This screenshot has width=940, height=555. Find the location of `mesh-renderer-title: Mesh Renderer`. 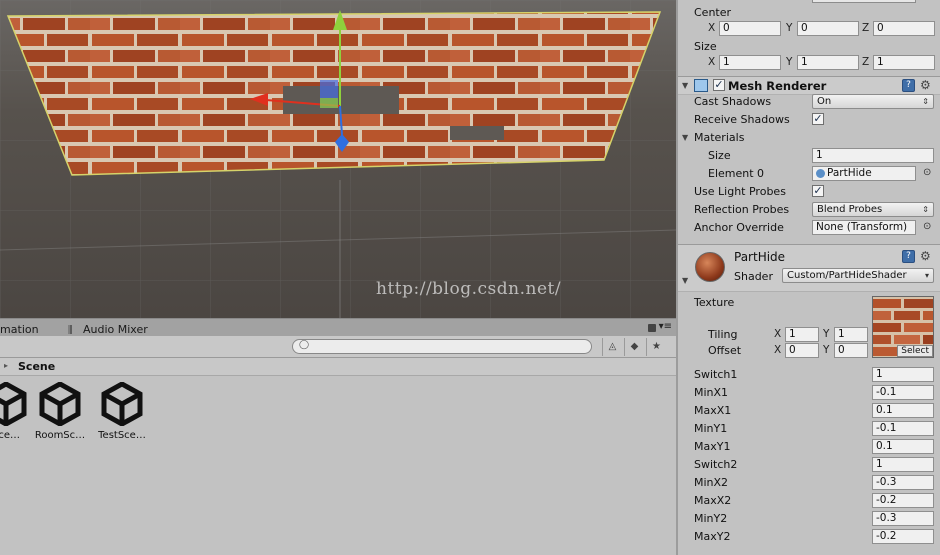

mesh-renderer-title: Mesh Renderer is located at coordinates (777, 86).